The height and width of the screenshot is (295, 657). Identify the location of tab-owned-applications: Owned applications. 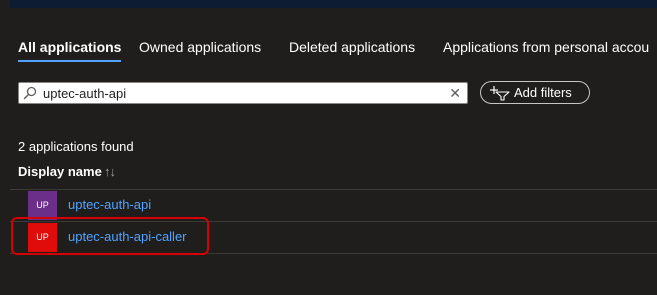
(200, 47).